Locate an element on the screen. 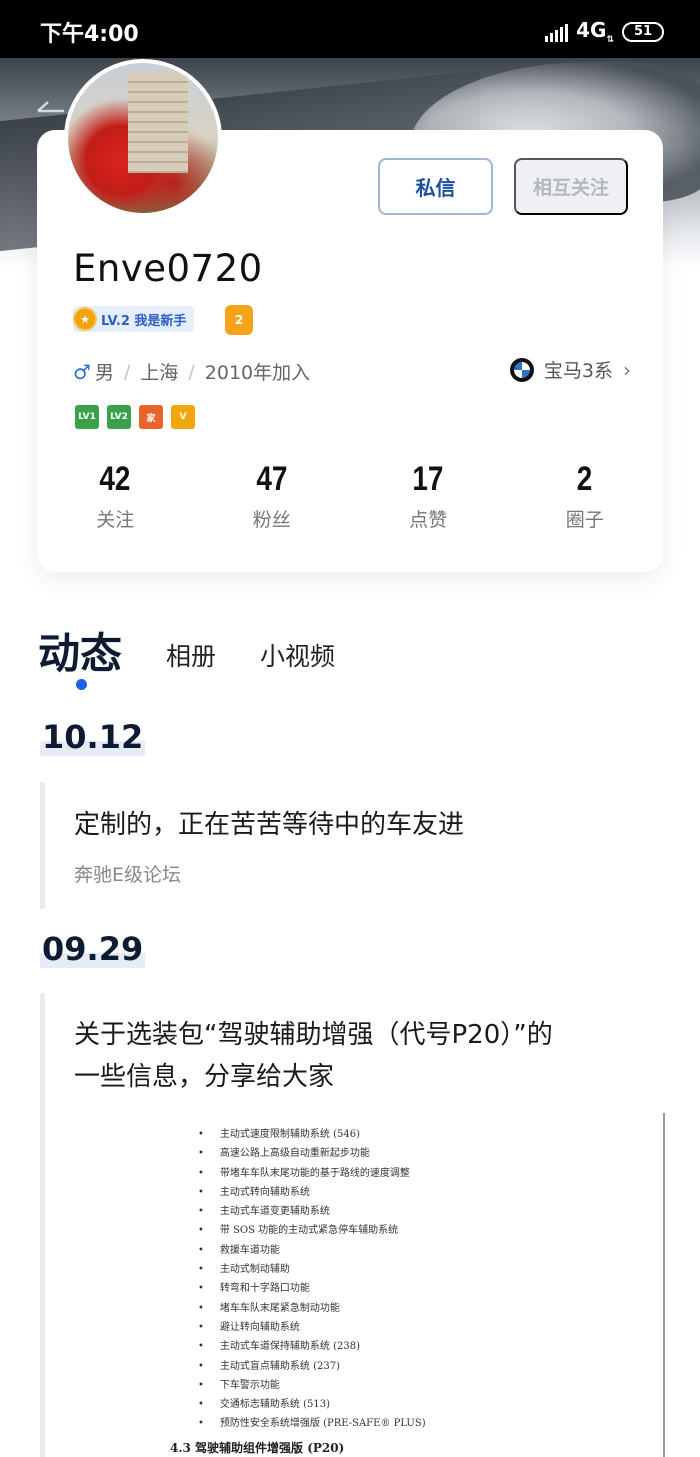 This screenshot has width=700, height=1457. list-item: 主动式盲点辅助系统 (237) is located at coordinates (312, 1366).